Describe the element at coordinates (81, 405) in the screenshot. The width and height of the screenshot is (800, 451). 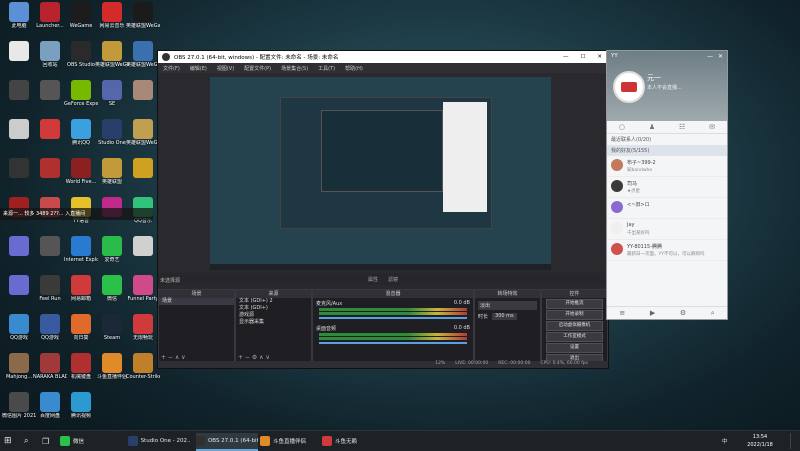
I see `desktop-icon: 腾讯视频` at that location.